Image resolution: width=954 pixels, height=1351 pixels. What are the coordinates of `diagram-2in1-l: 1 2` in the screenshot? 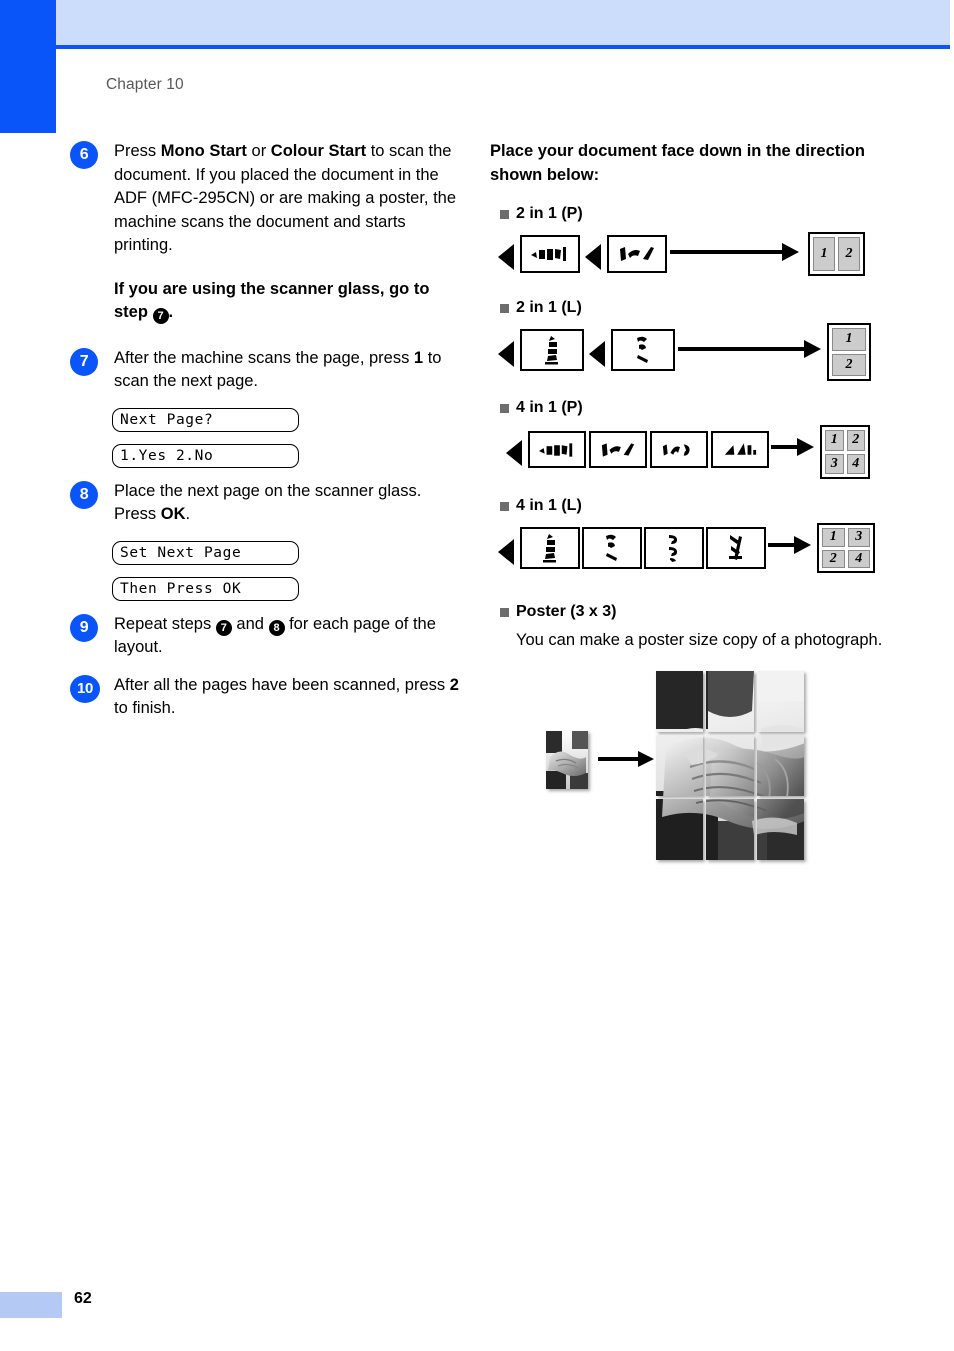 It's located at (695, 359).